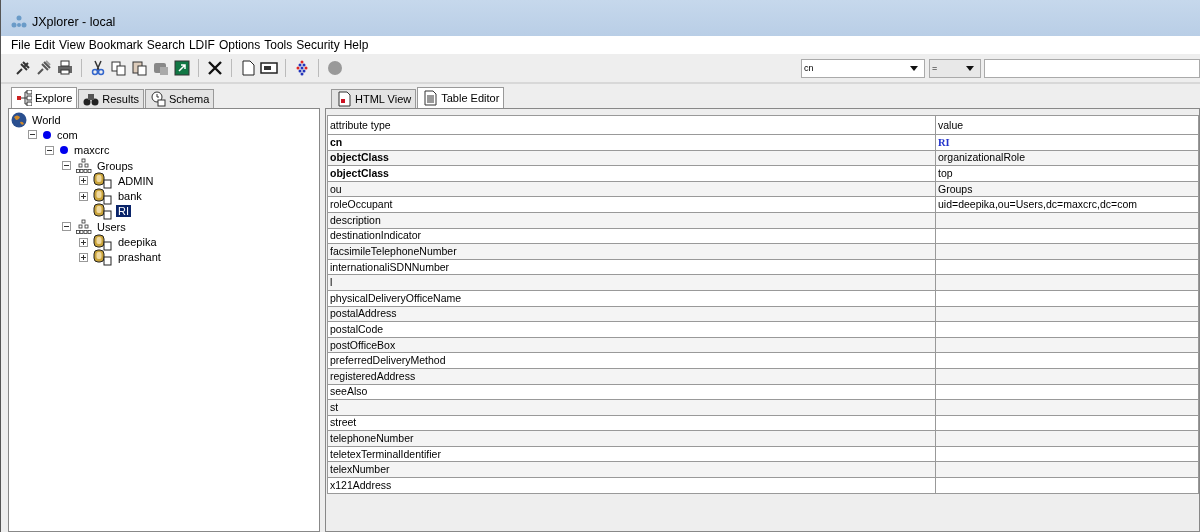 This screenshot has height=532, width=1200. I want to click on table-cell: x121Address, so click(631, 485).